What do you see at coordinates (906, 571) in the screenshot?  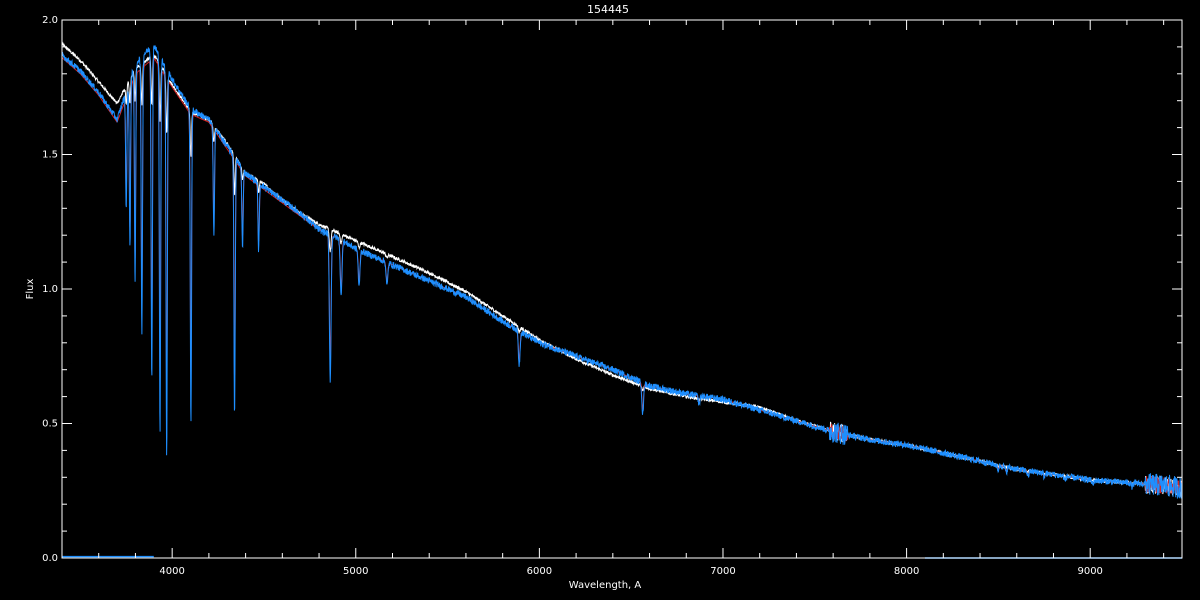 I see `x-tick-label: 8000` at bounding box center [906, 571].